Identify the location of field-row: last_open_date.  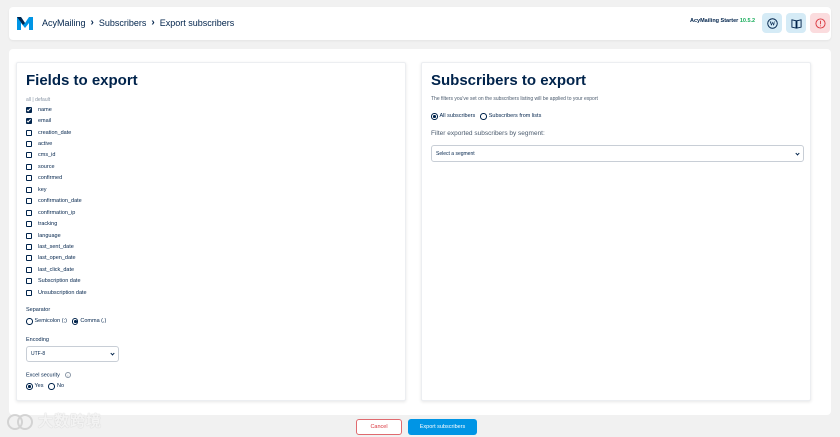
(56, 258).